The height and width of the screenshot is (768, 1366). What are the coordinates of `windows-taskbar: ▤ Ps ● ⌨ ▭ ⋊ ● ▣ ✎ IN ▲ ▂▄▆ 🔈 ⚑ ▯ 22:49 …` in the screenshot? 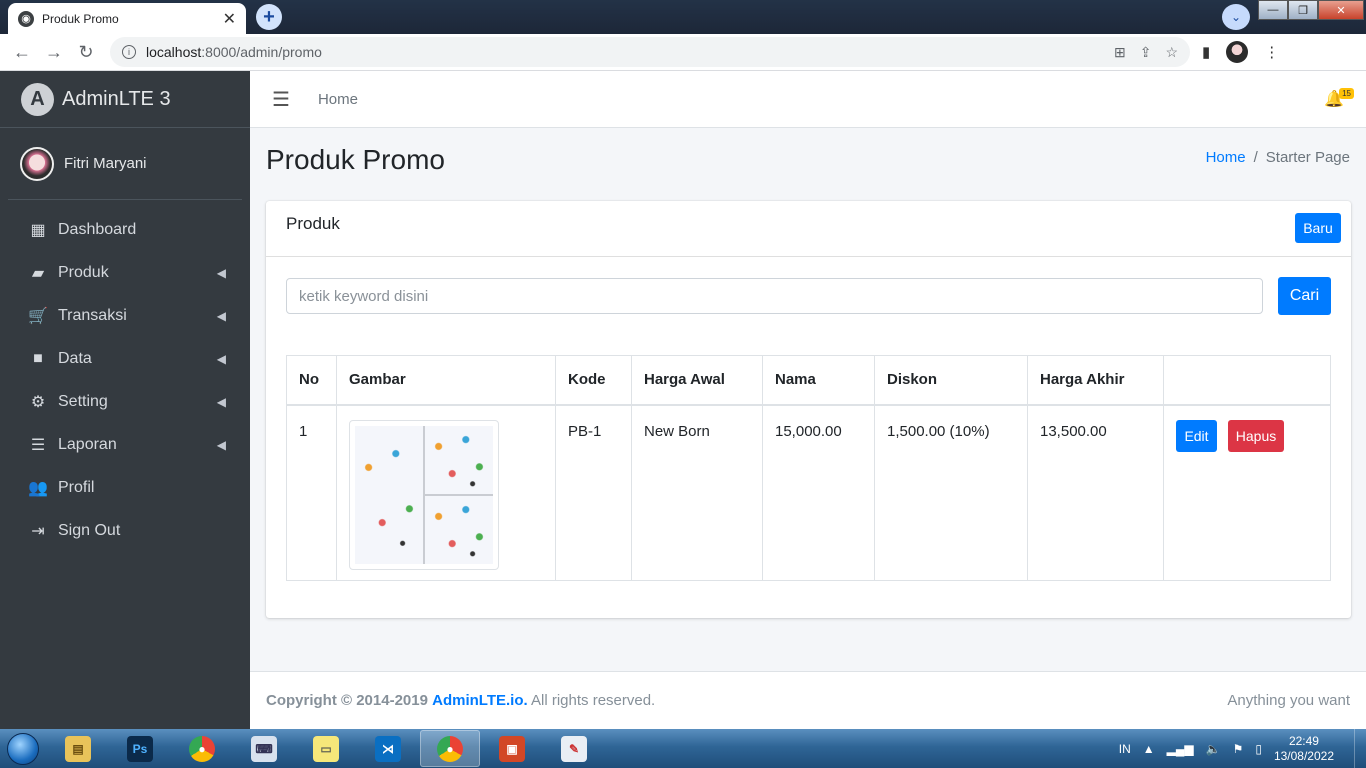 It's located at (683, 748).